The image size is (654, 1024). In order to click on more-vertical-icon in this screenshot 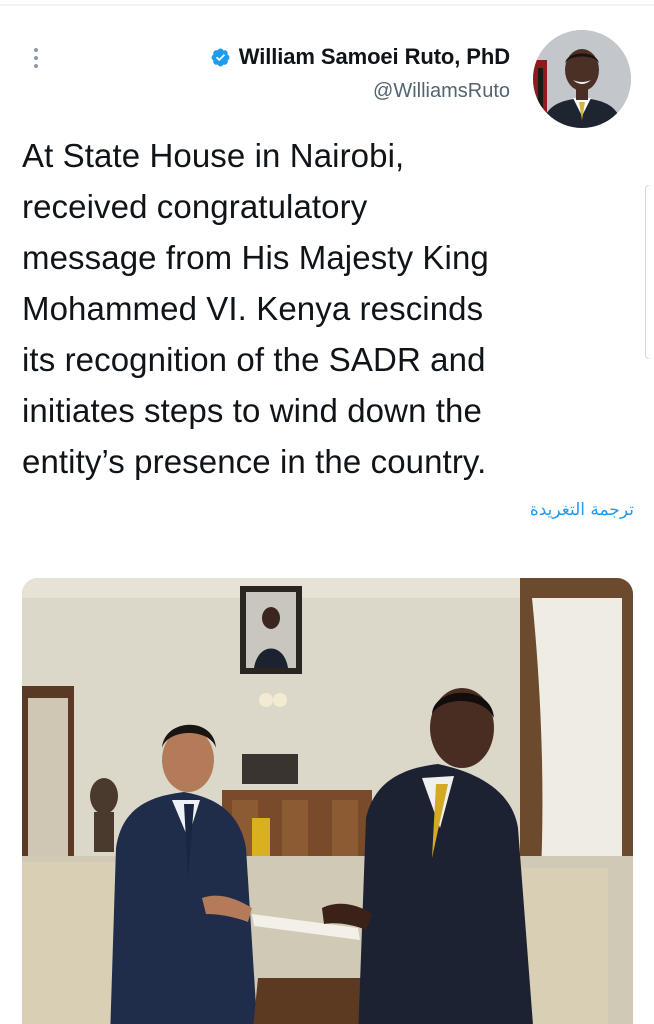, I will do `click(36, 50)`.